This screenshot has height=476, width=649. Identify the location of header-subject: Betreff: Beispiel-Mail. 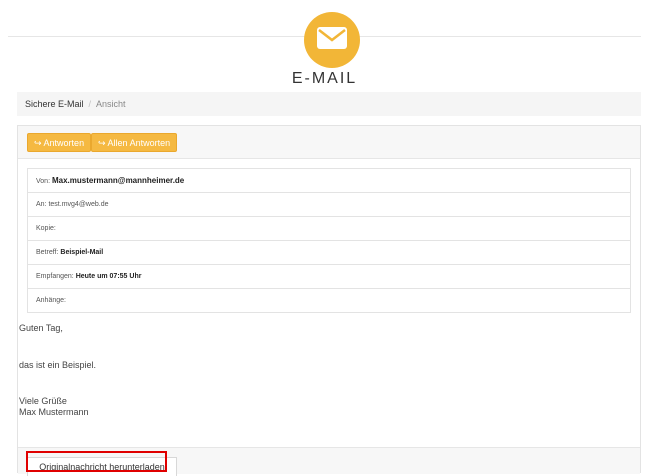
(329, 253).